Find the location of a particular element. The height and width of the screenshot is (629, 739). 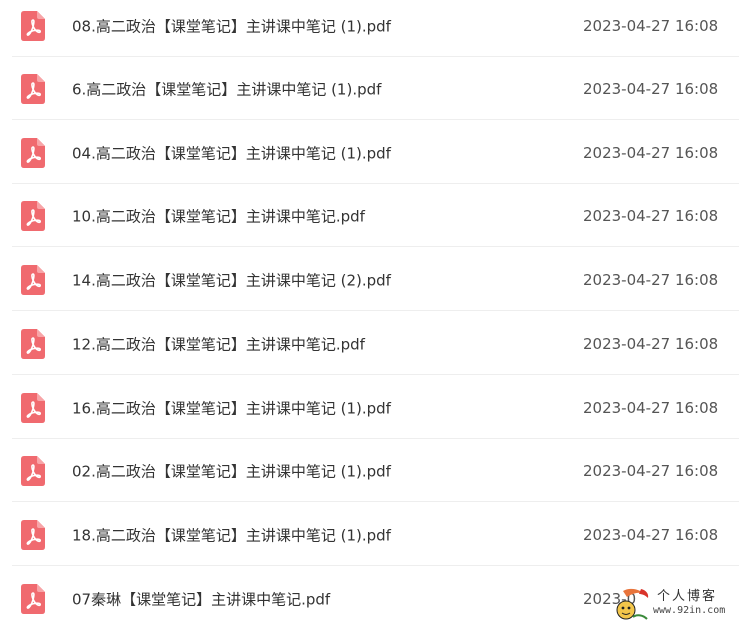

watermark-title: 个人博客 is located at coordinates (687, 596).